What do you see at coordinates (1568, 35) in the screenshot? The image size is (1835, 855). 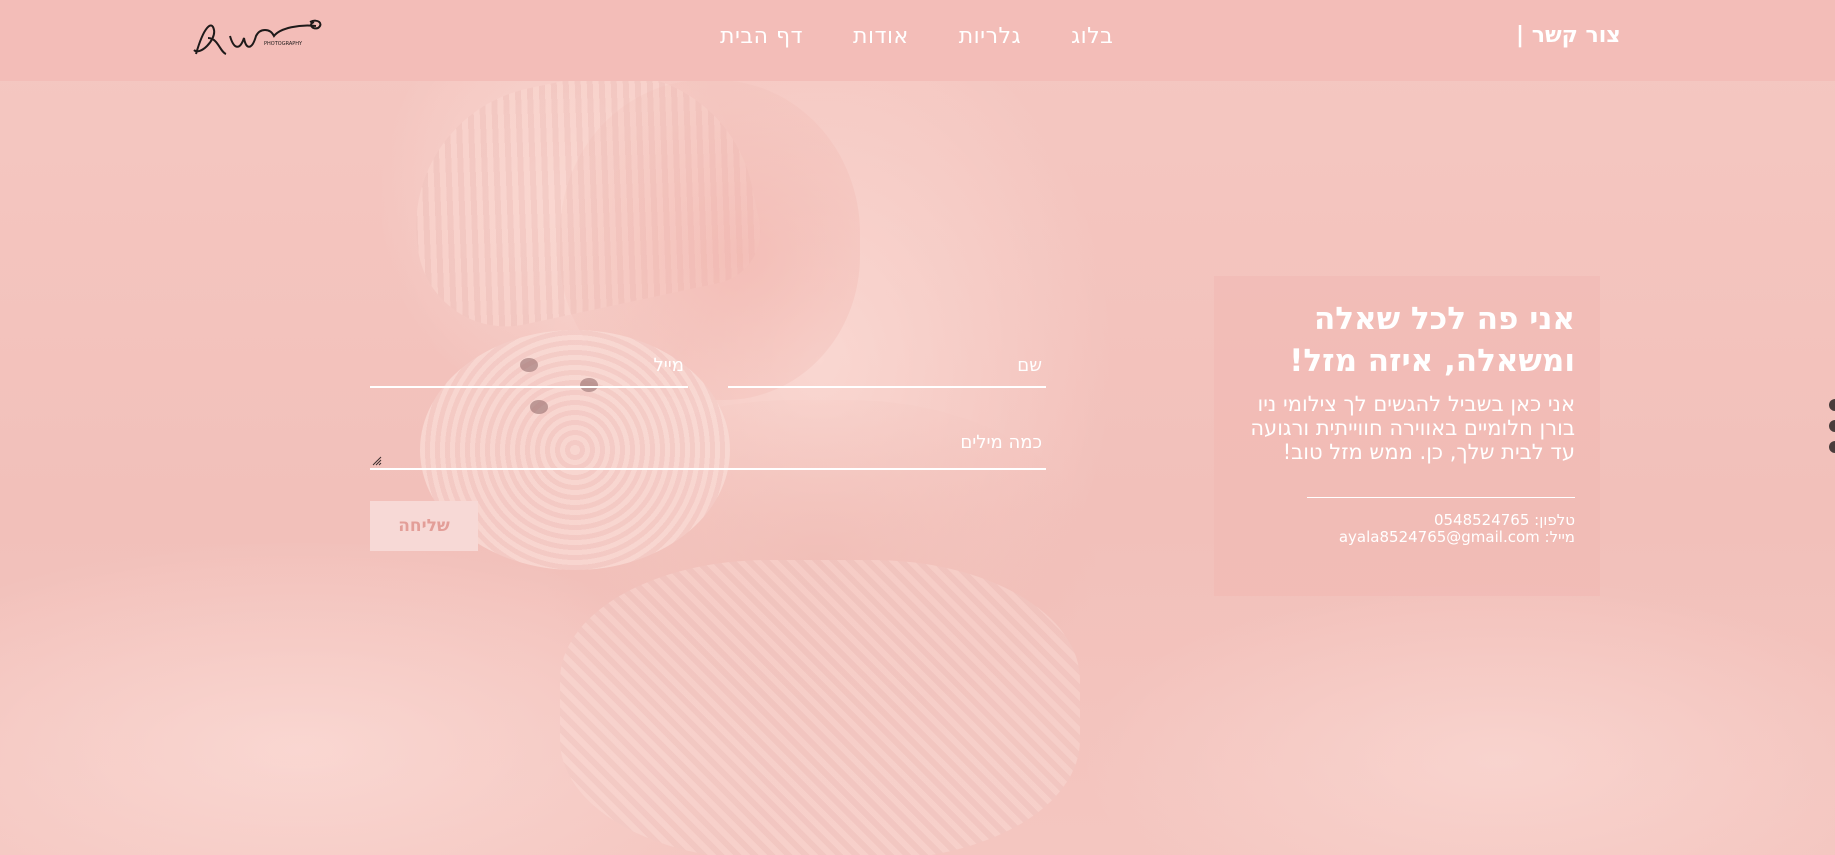 I see `nav-item-contact: צור קשר |` at bounding box center [1568, 35].